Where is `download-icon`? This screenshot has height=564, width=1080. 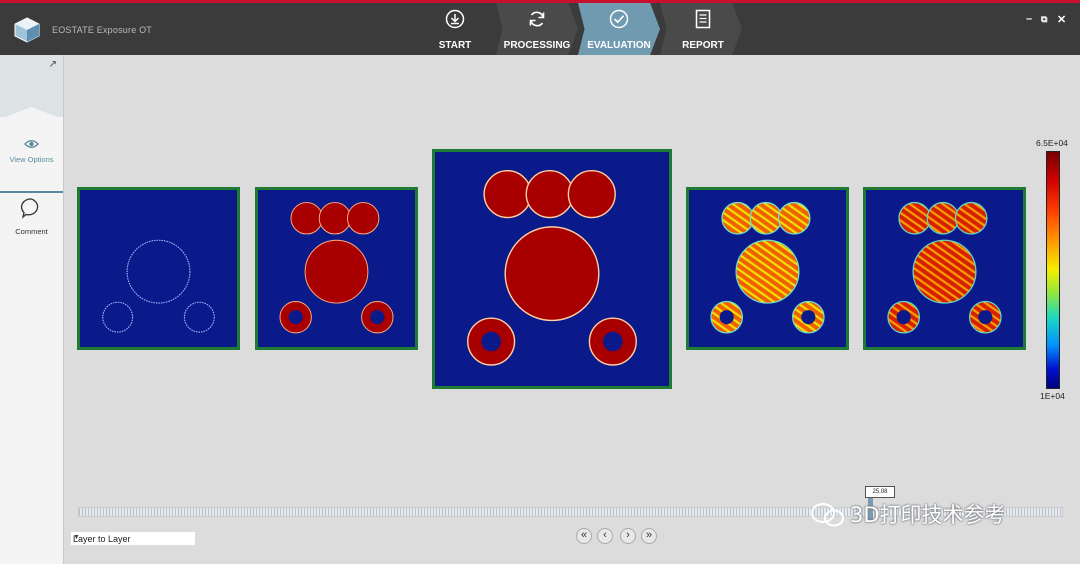 download-icon is located at coordinates (455, 19).